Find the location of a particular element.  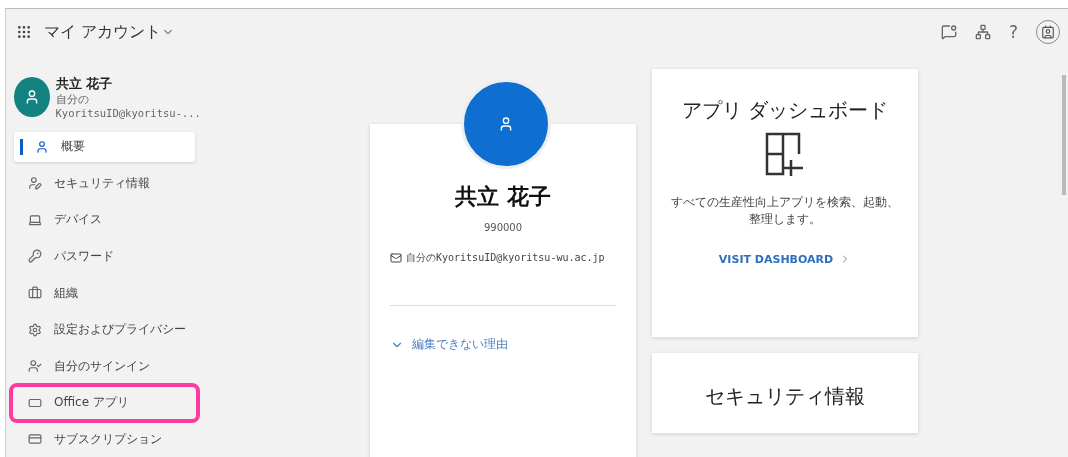

briefcase-icon is located at coordinates (35, 293).